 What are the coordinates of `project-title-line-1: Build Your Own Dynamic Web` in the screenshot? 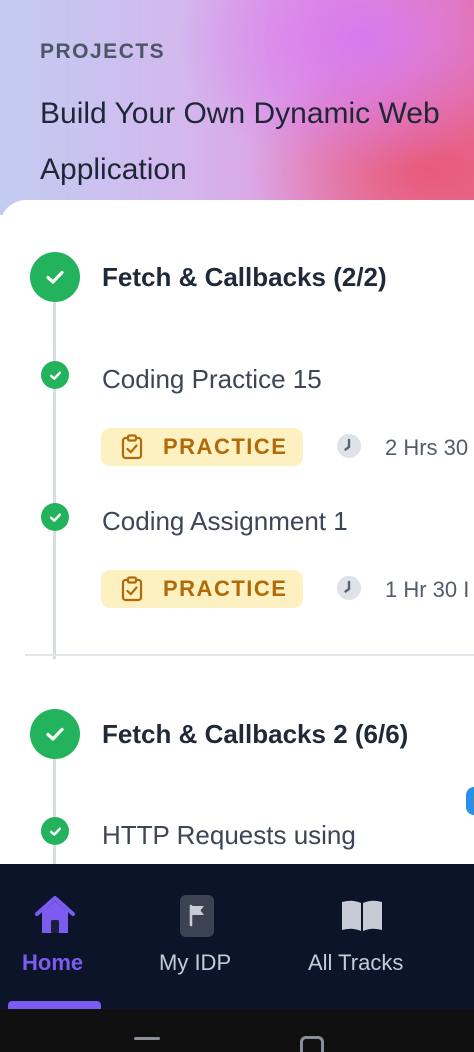 It's located at (240, 113).